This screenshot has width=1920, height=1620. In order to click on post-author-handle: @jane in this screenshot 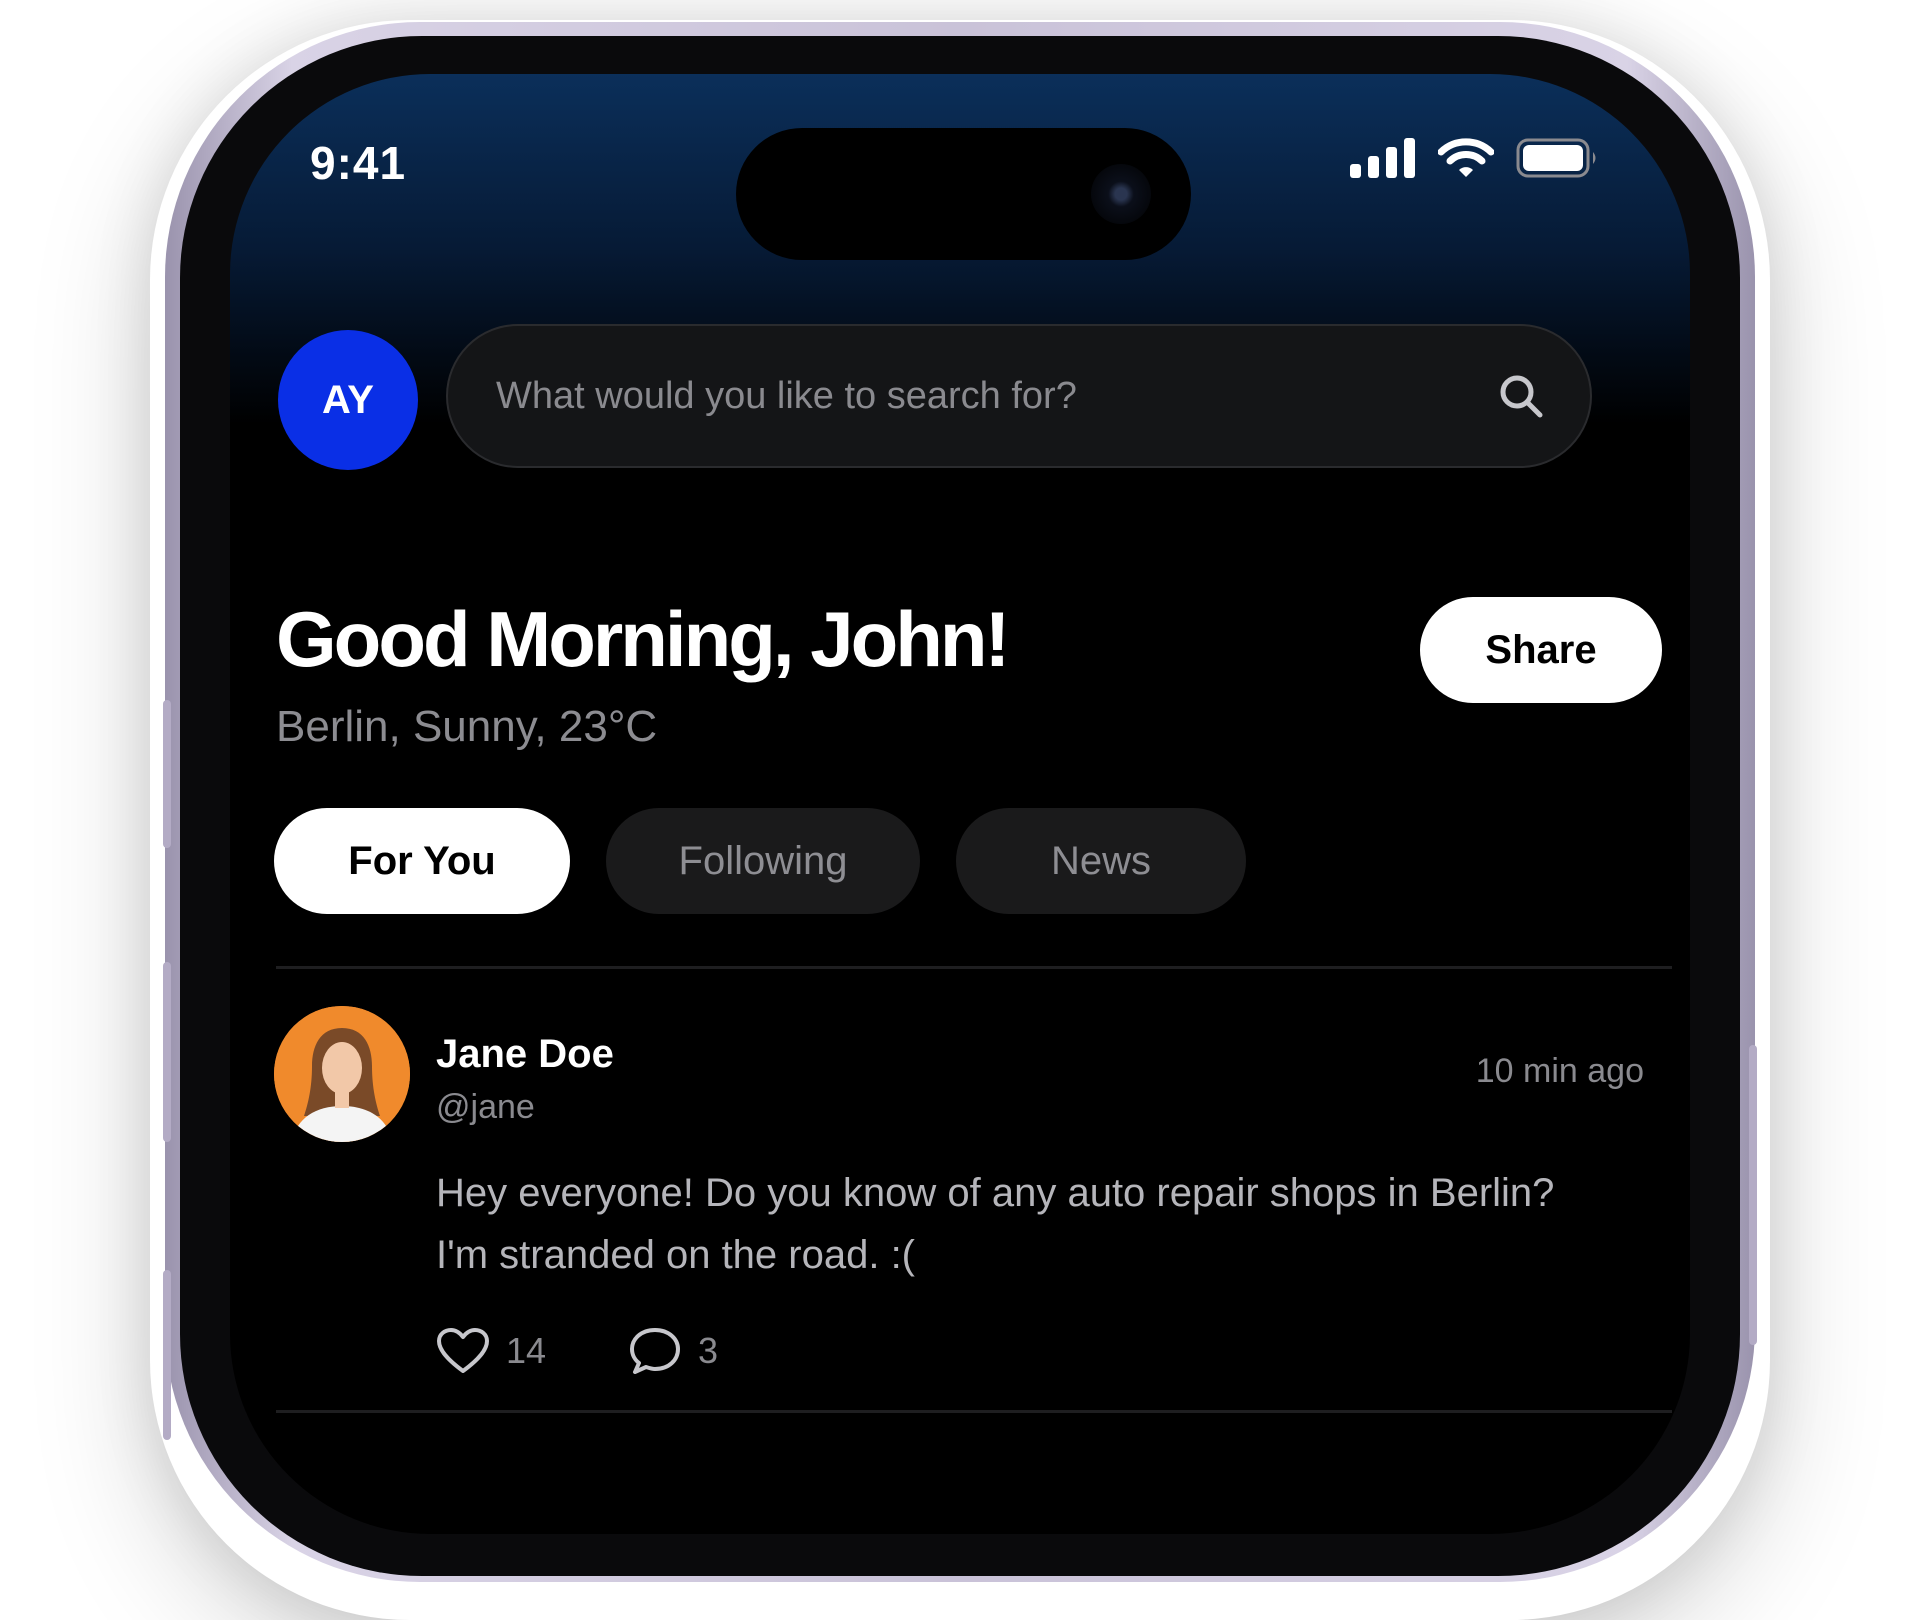, I will do `click(485, 1107)`.